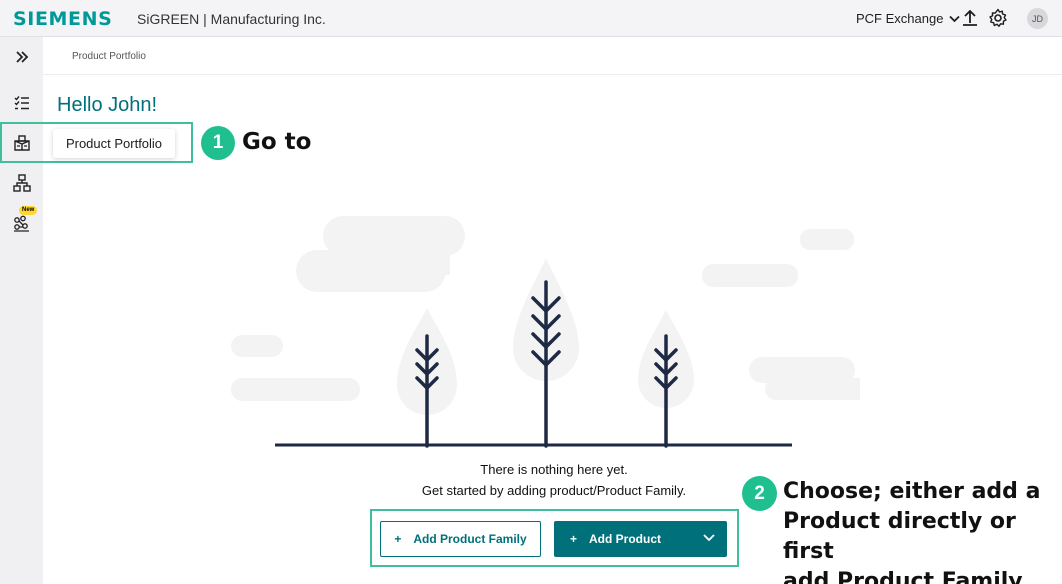  I want to click on upload-icon, so click(970, 18).